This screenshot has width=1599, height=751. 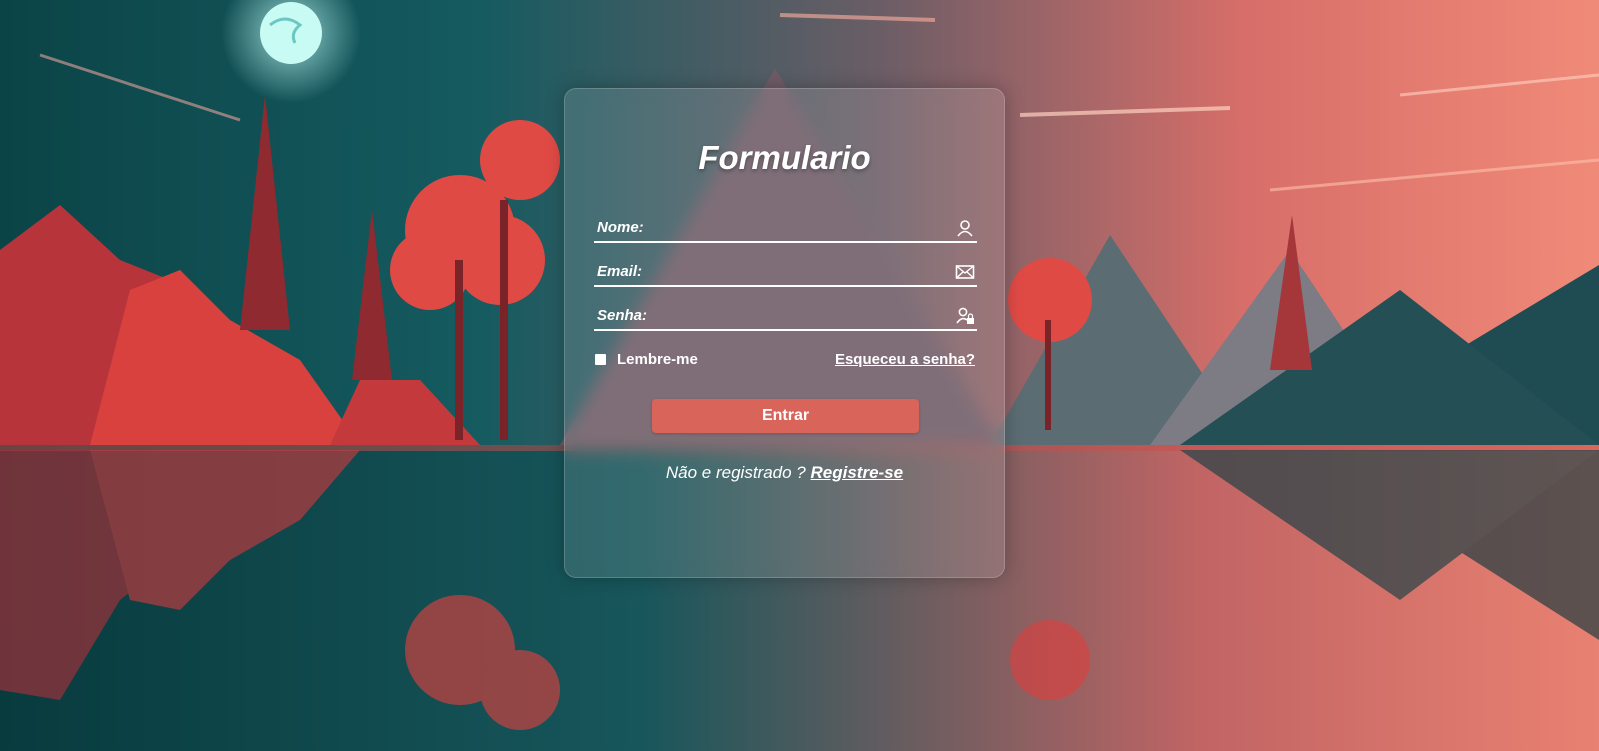 What do you see at coordinates (622, 315) in the screenshot?
I see `password-field-label: Senha:` at bounding box center [622, 315].